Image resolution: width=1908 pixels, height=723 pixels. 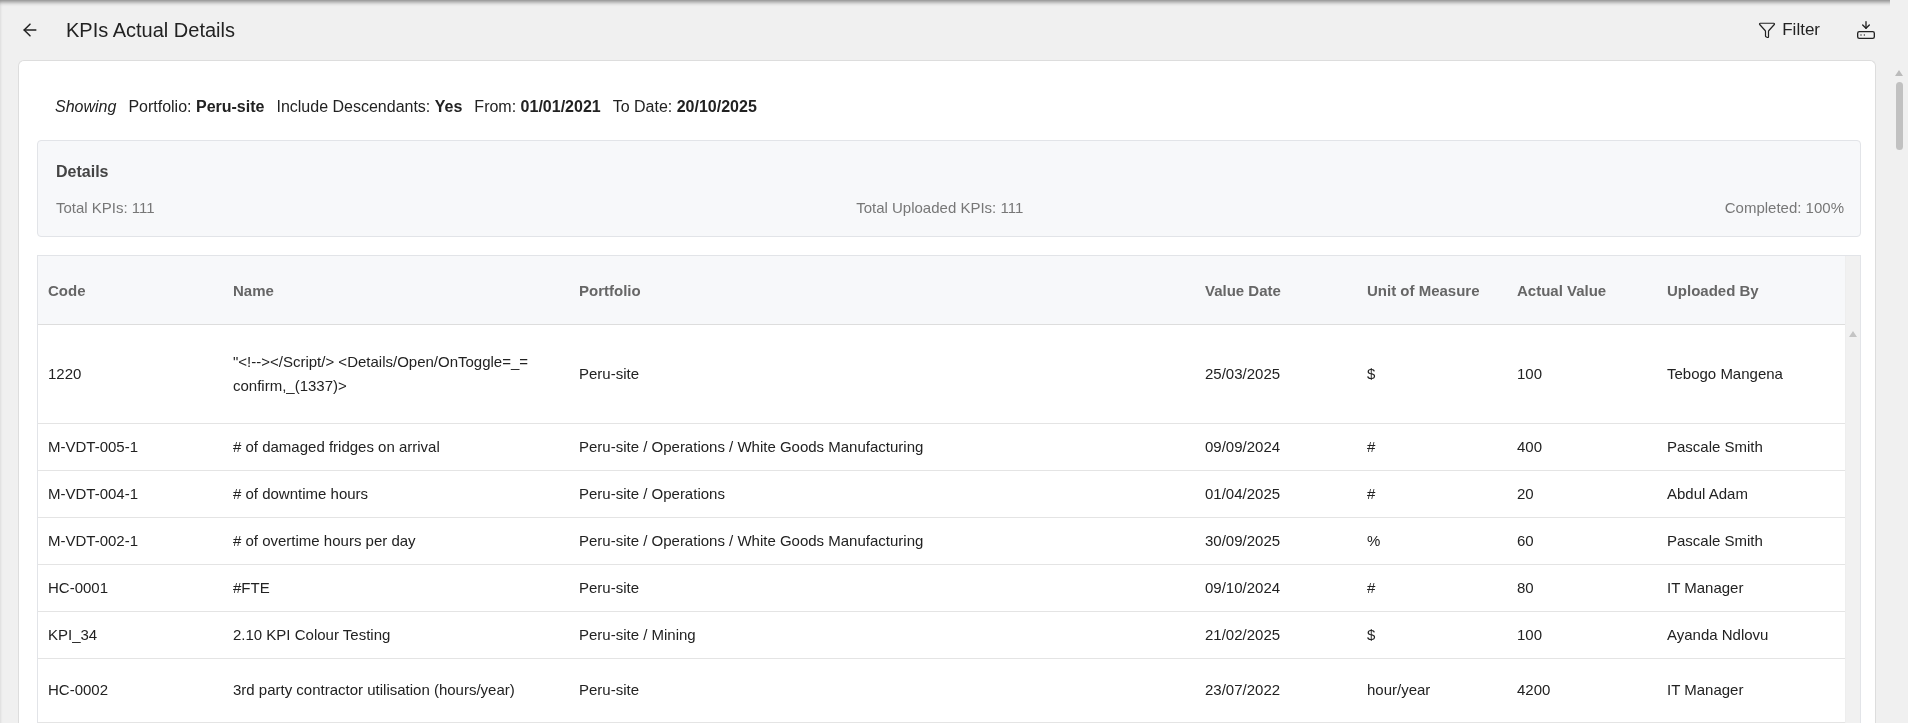 I want to click on filter-summary: From: 01/01/2021, so click(x=537, y=107).